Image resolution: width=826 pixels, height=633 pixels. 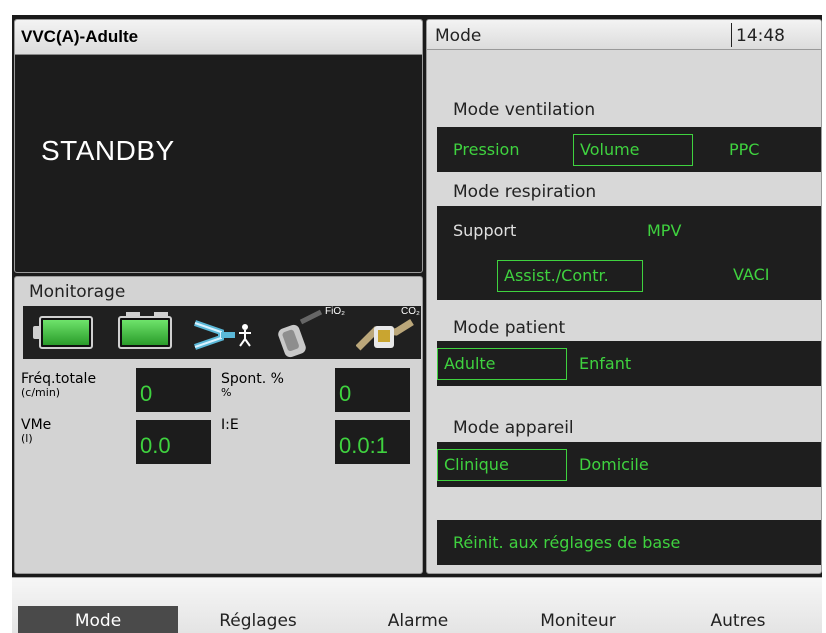 I want to click on co2-sensor-icon, so click(x=385, y=335).